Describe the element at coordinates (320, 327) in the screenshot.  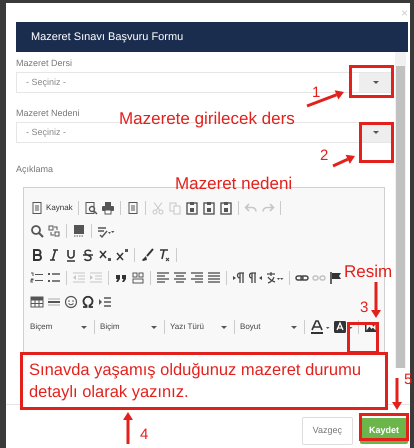
I see `text-color-icon` at that location.